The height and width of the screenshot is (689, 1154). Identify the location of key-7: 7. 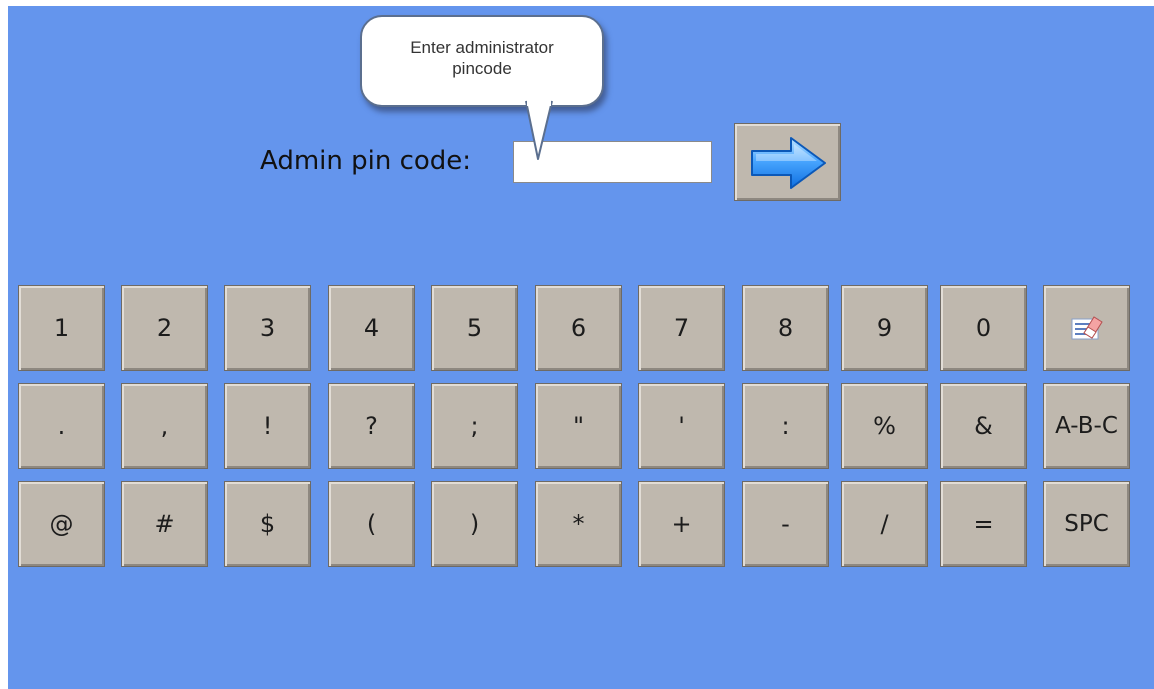
(681, 328).